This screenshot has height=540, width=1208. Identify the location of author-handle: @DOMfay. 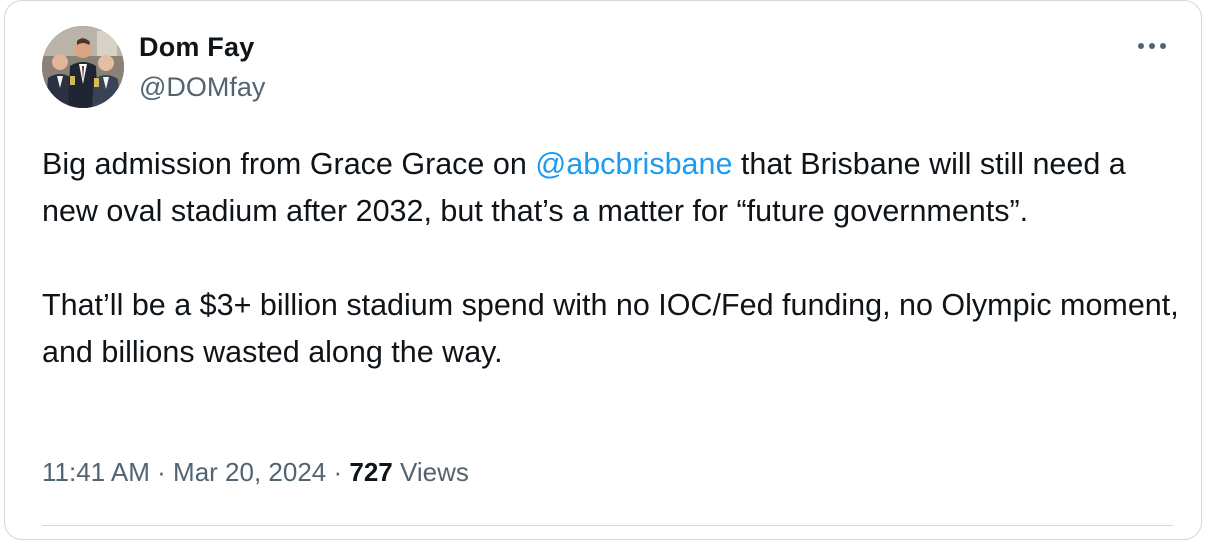
(202, 87).